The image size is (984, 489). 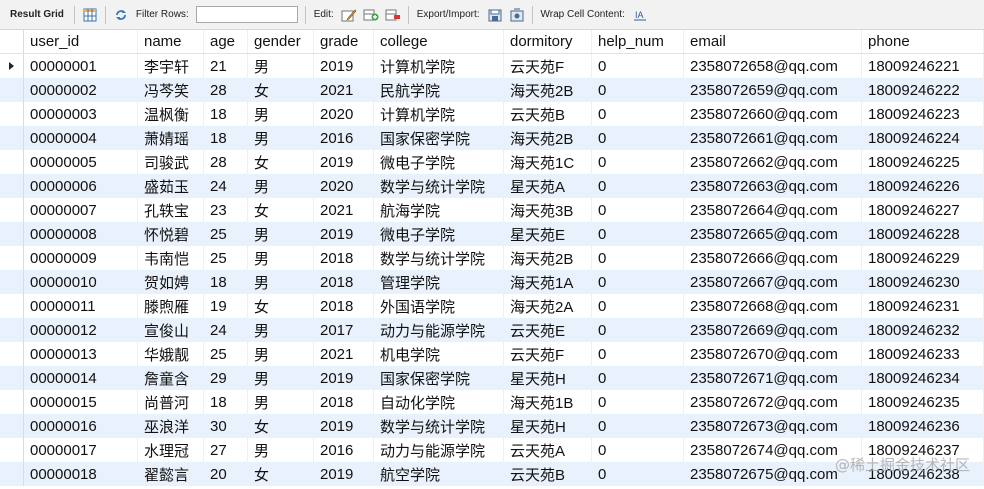 I want to click on cell-user-id: 00000002, so click(x=81, y=90).